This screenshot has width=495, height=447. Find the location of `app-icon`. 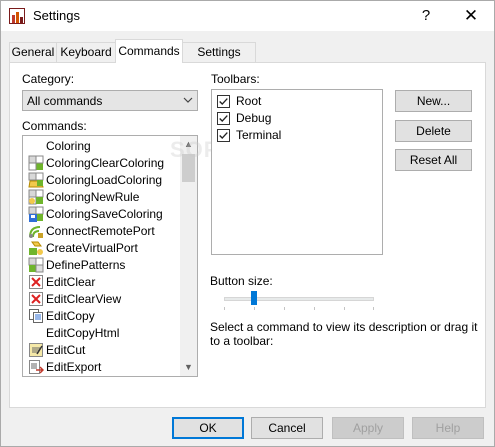

app-icon is located at coordinates (17, 16).